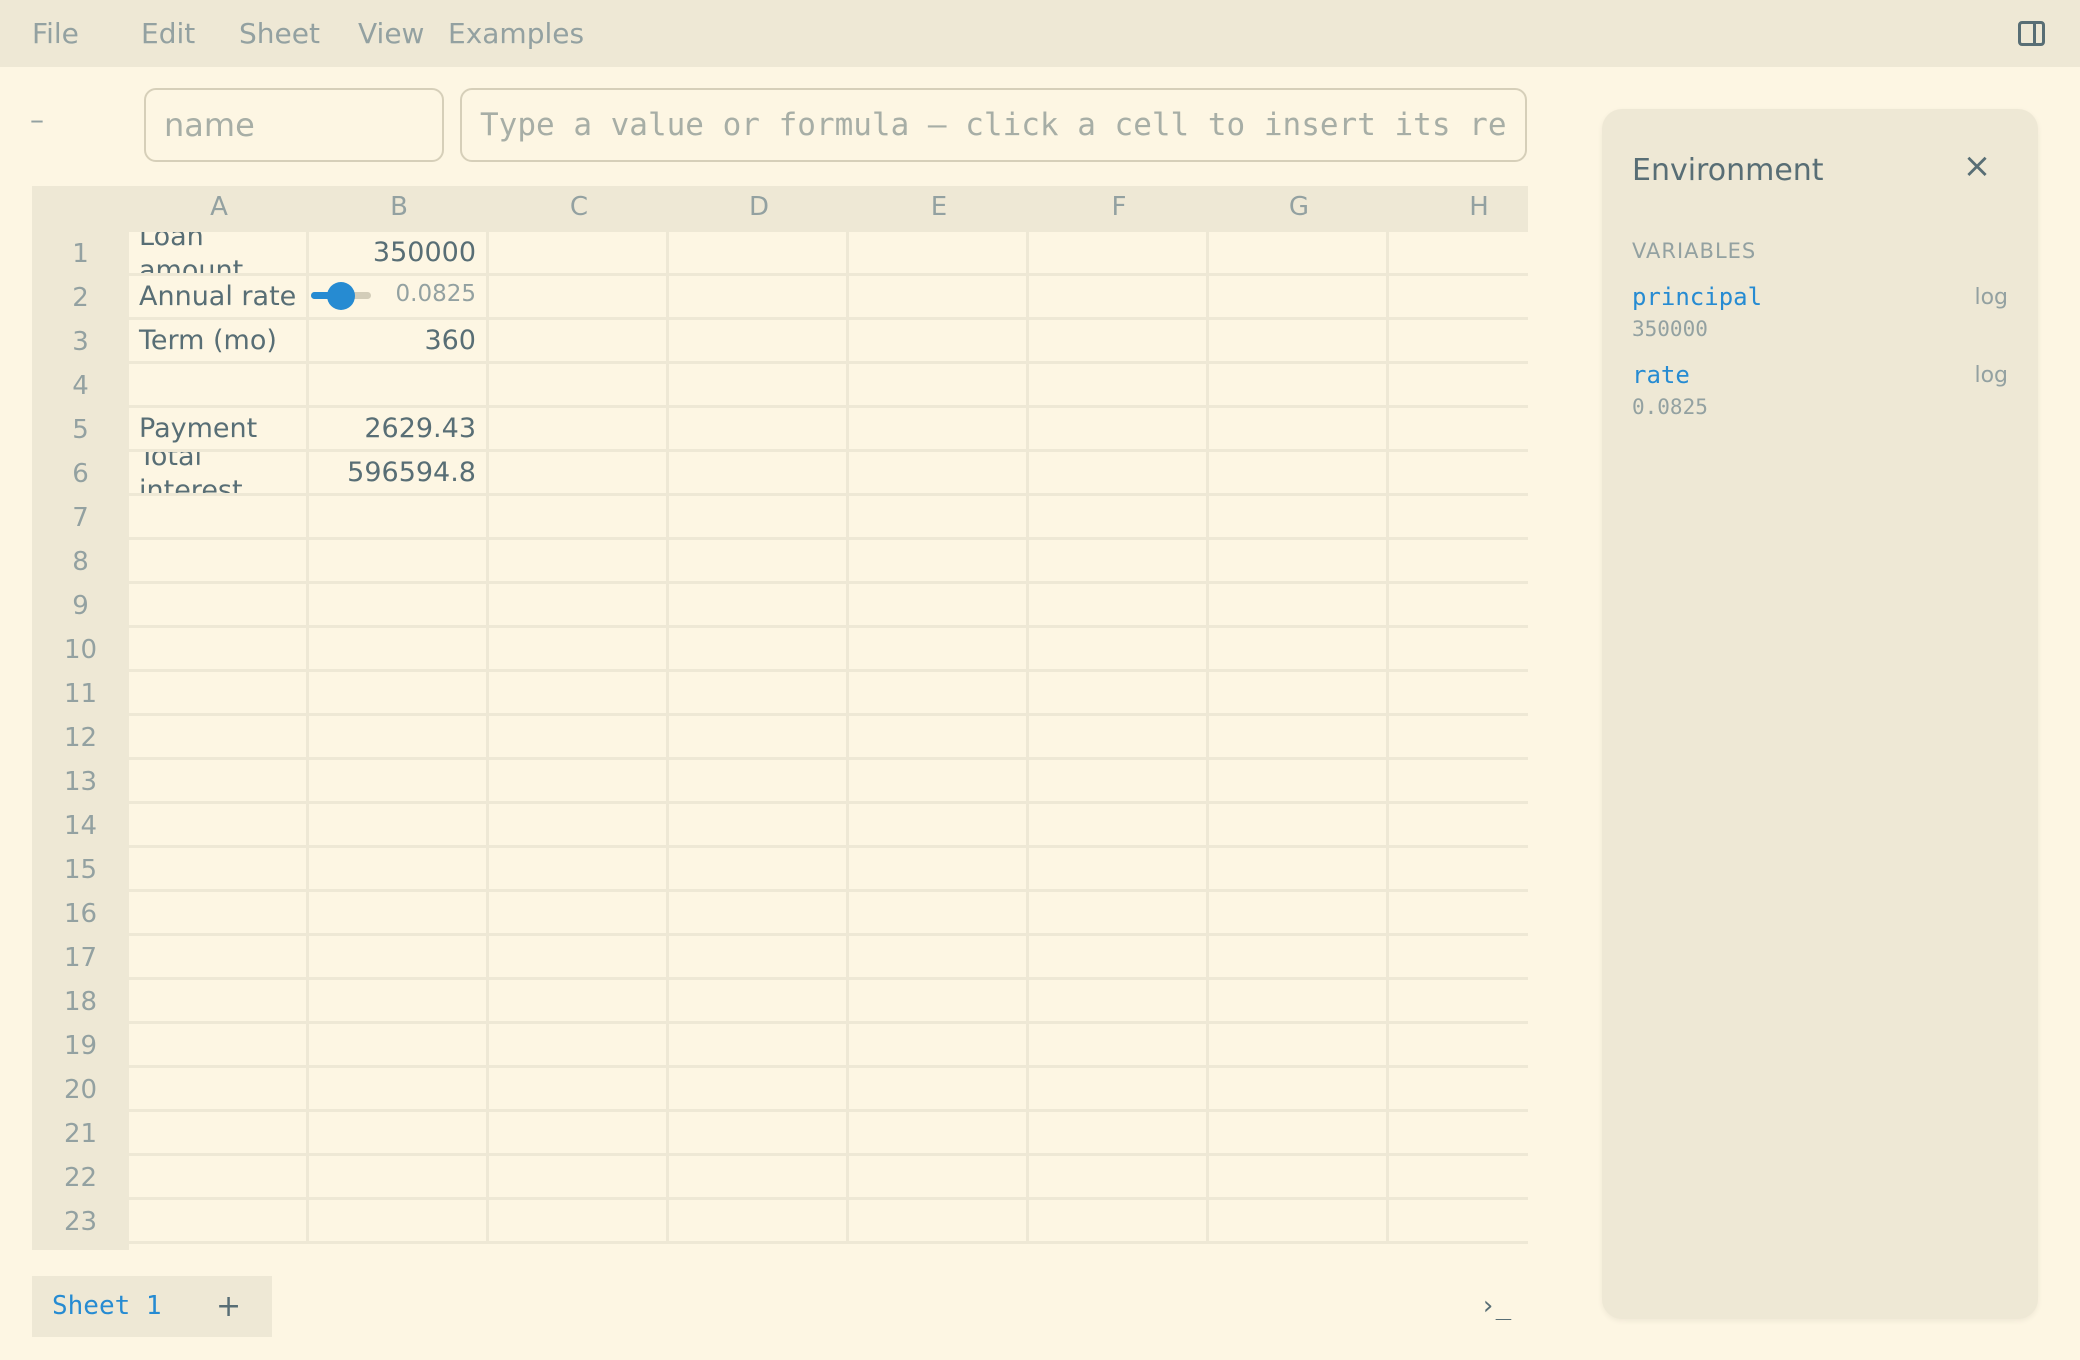 This screenshot has height=1360, width=2080. Describe the element at coordinates (1119, 430) in the screenshot. I see `cell-f5` at that location.